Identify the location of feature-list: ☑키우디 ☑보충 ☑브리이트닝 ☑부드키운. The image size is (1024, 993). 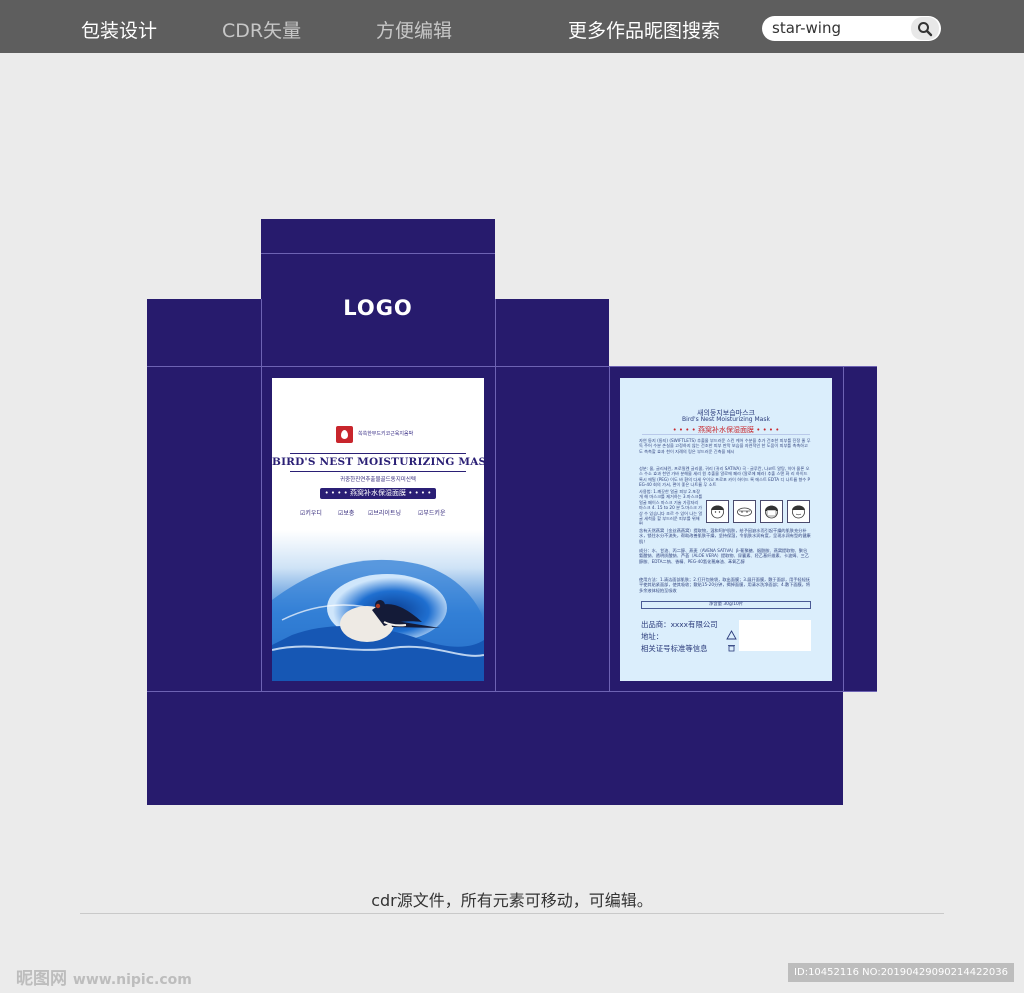
(385, 513).